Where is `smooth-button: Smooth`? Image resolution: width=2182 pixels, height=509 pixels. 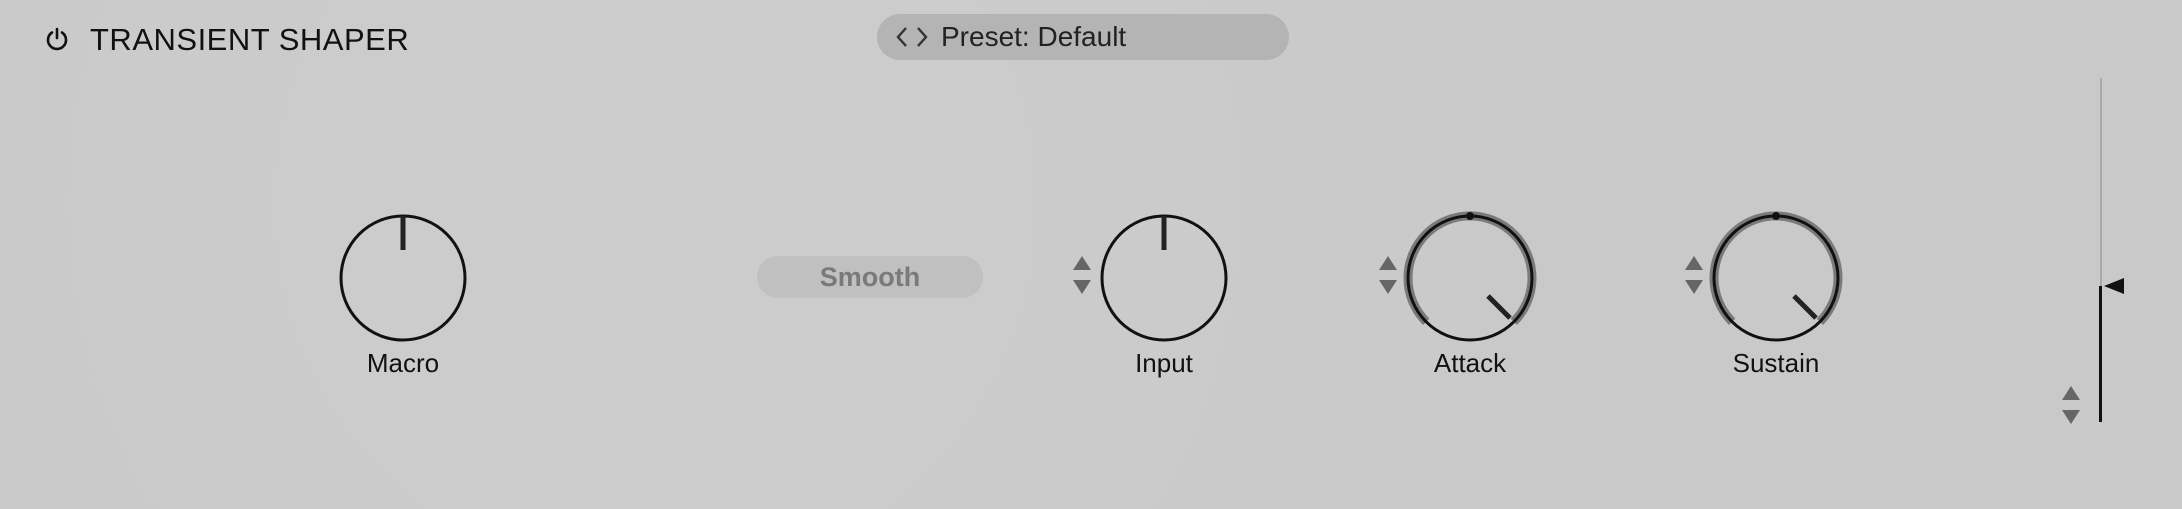 smooth-button: Smooth is located at coordinates (870, 277).